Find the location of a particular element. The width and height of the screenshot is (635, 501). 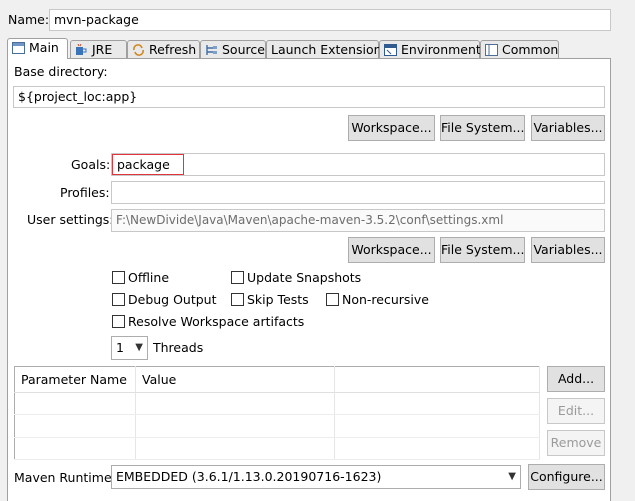

update-snapshots-label: Update Snapshots is located at coordinates (304, 277).